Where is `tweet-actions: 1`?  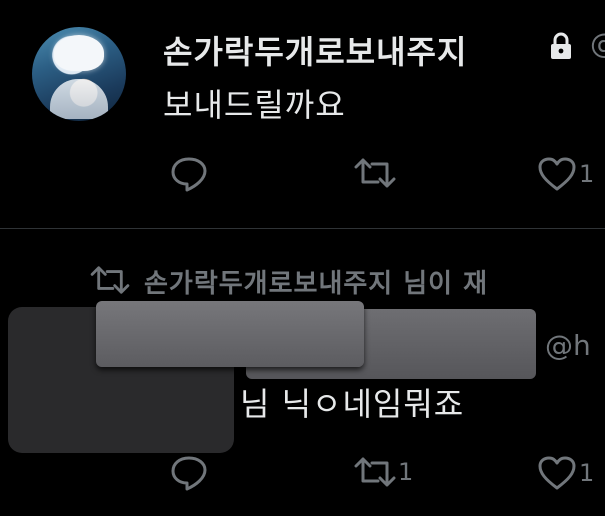
tweet-actions: 1 is located at coordinates (302, 176).